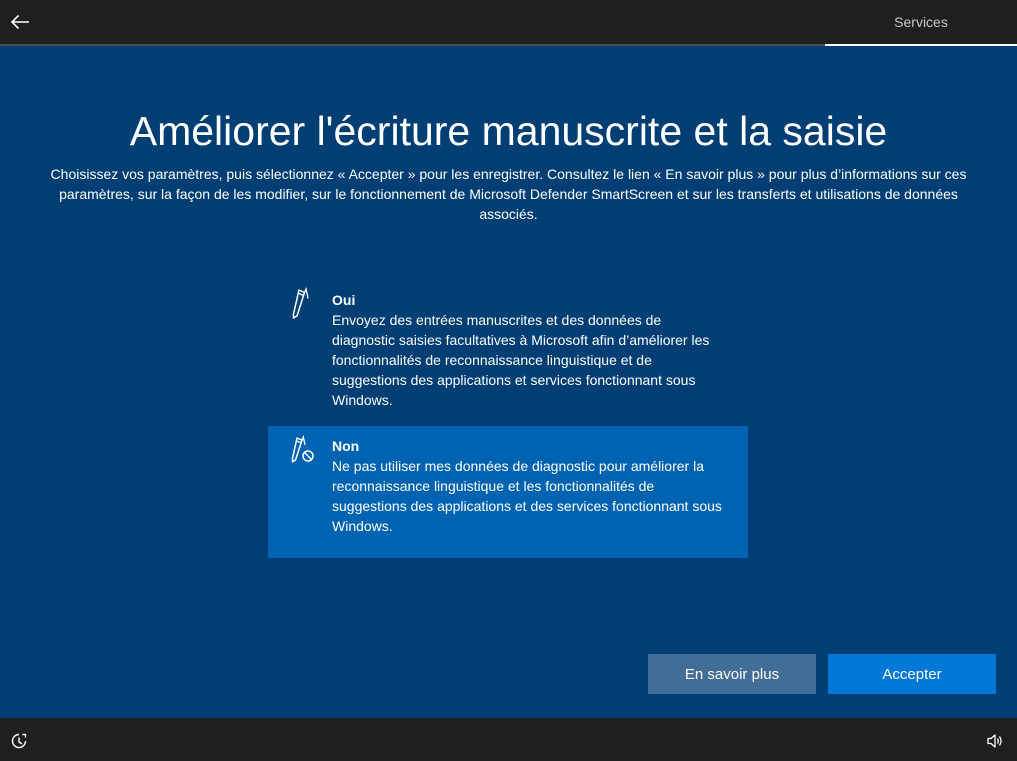  I want to click on volume-icon, so click(995, 741).